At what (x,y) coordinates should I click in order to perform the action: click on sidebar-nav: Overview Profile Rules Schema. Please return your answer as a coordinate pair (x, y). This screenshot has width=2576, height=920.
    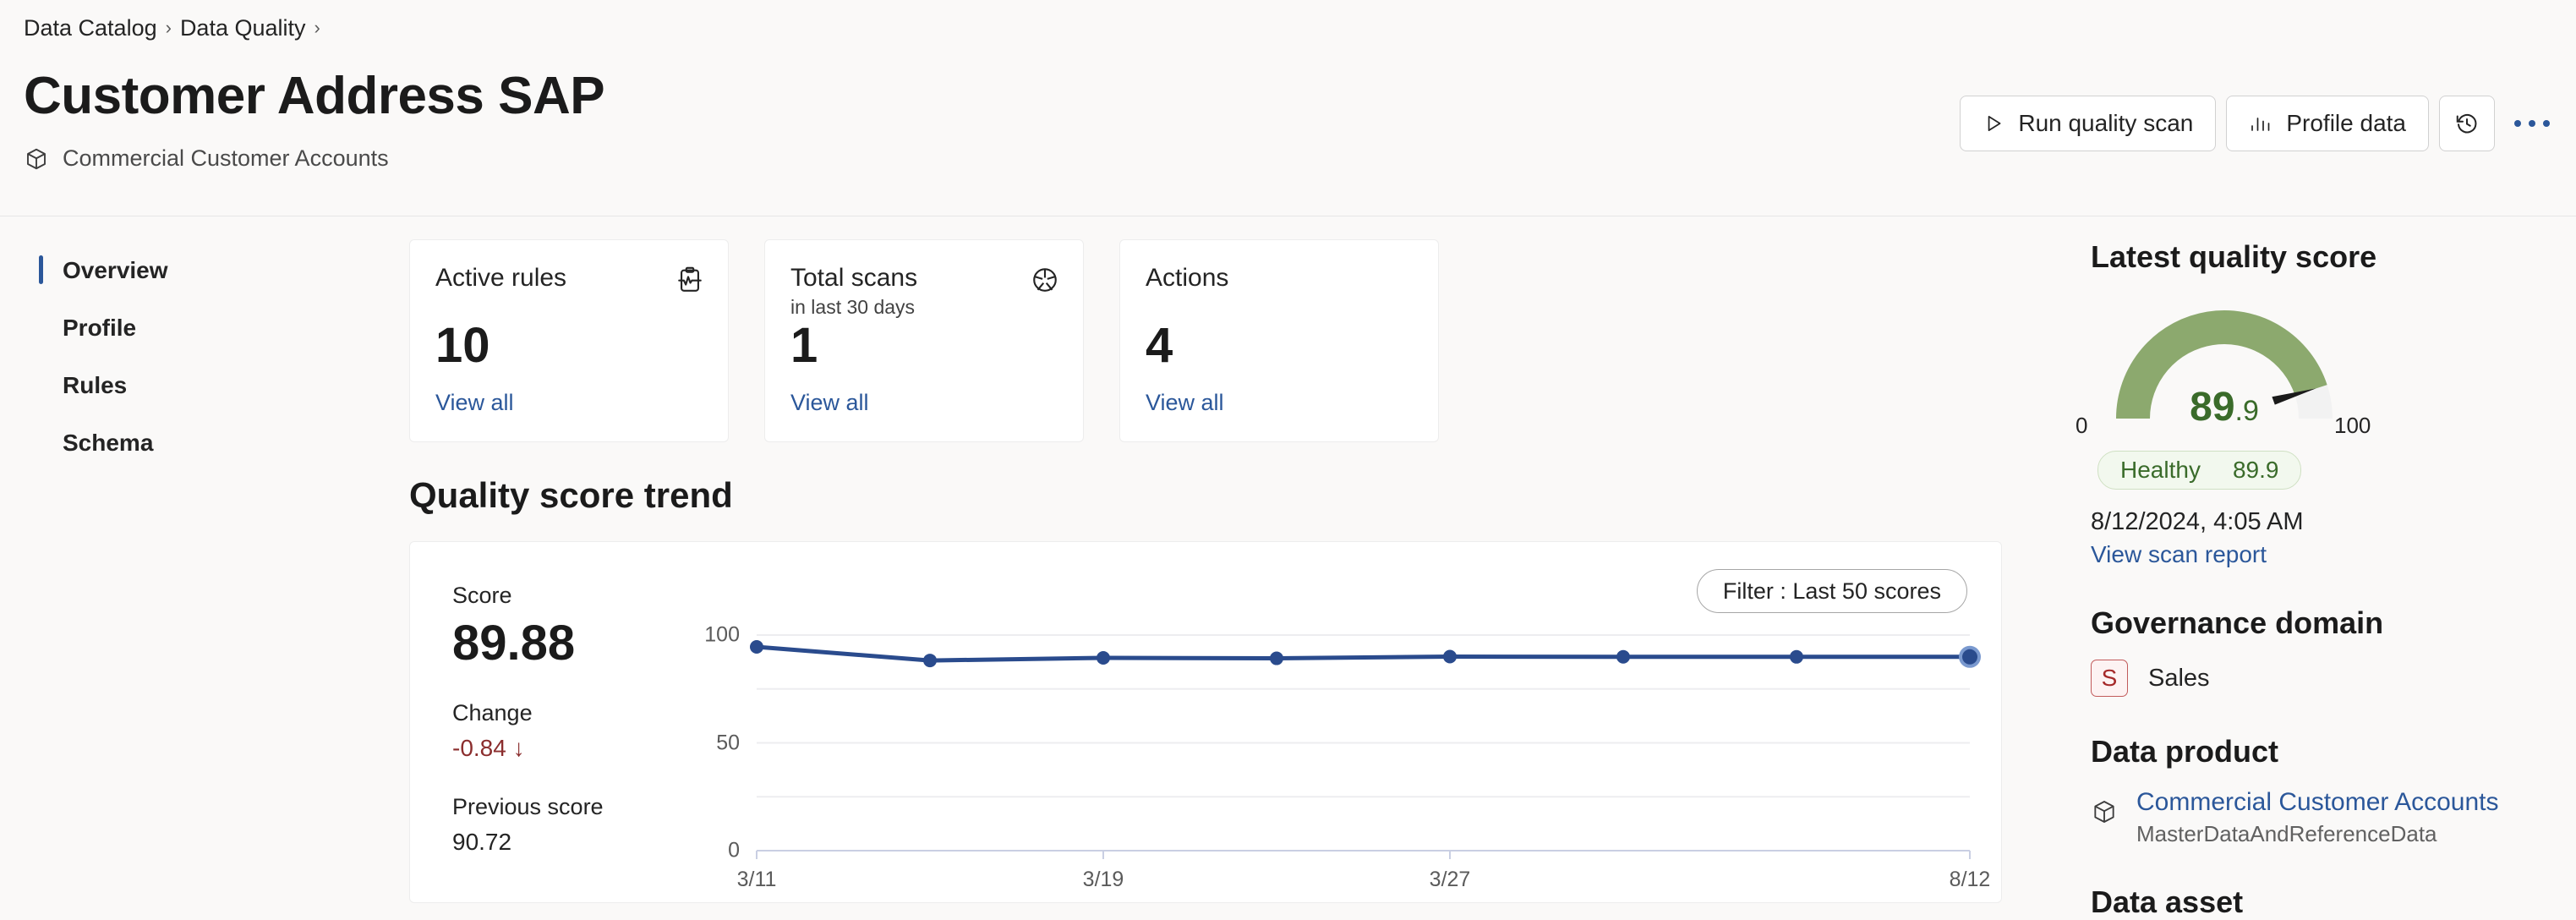
    Looking at the image, I should click on (179, 369).